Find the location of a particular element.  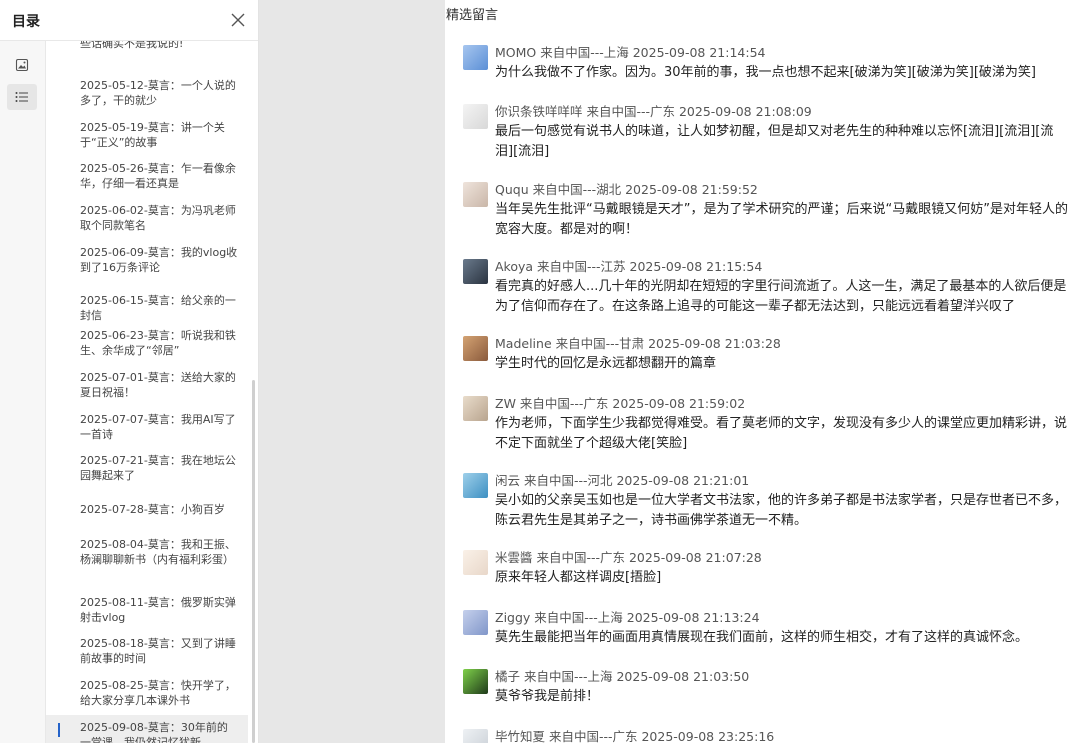

toc-item: 2025-08-04-莫言：我和王振、杨澜聊聊新书（内有福利彩蛋） is located at coordinates (147, 561).